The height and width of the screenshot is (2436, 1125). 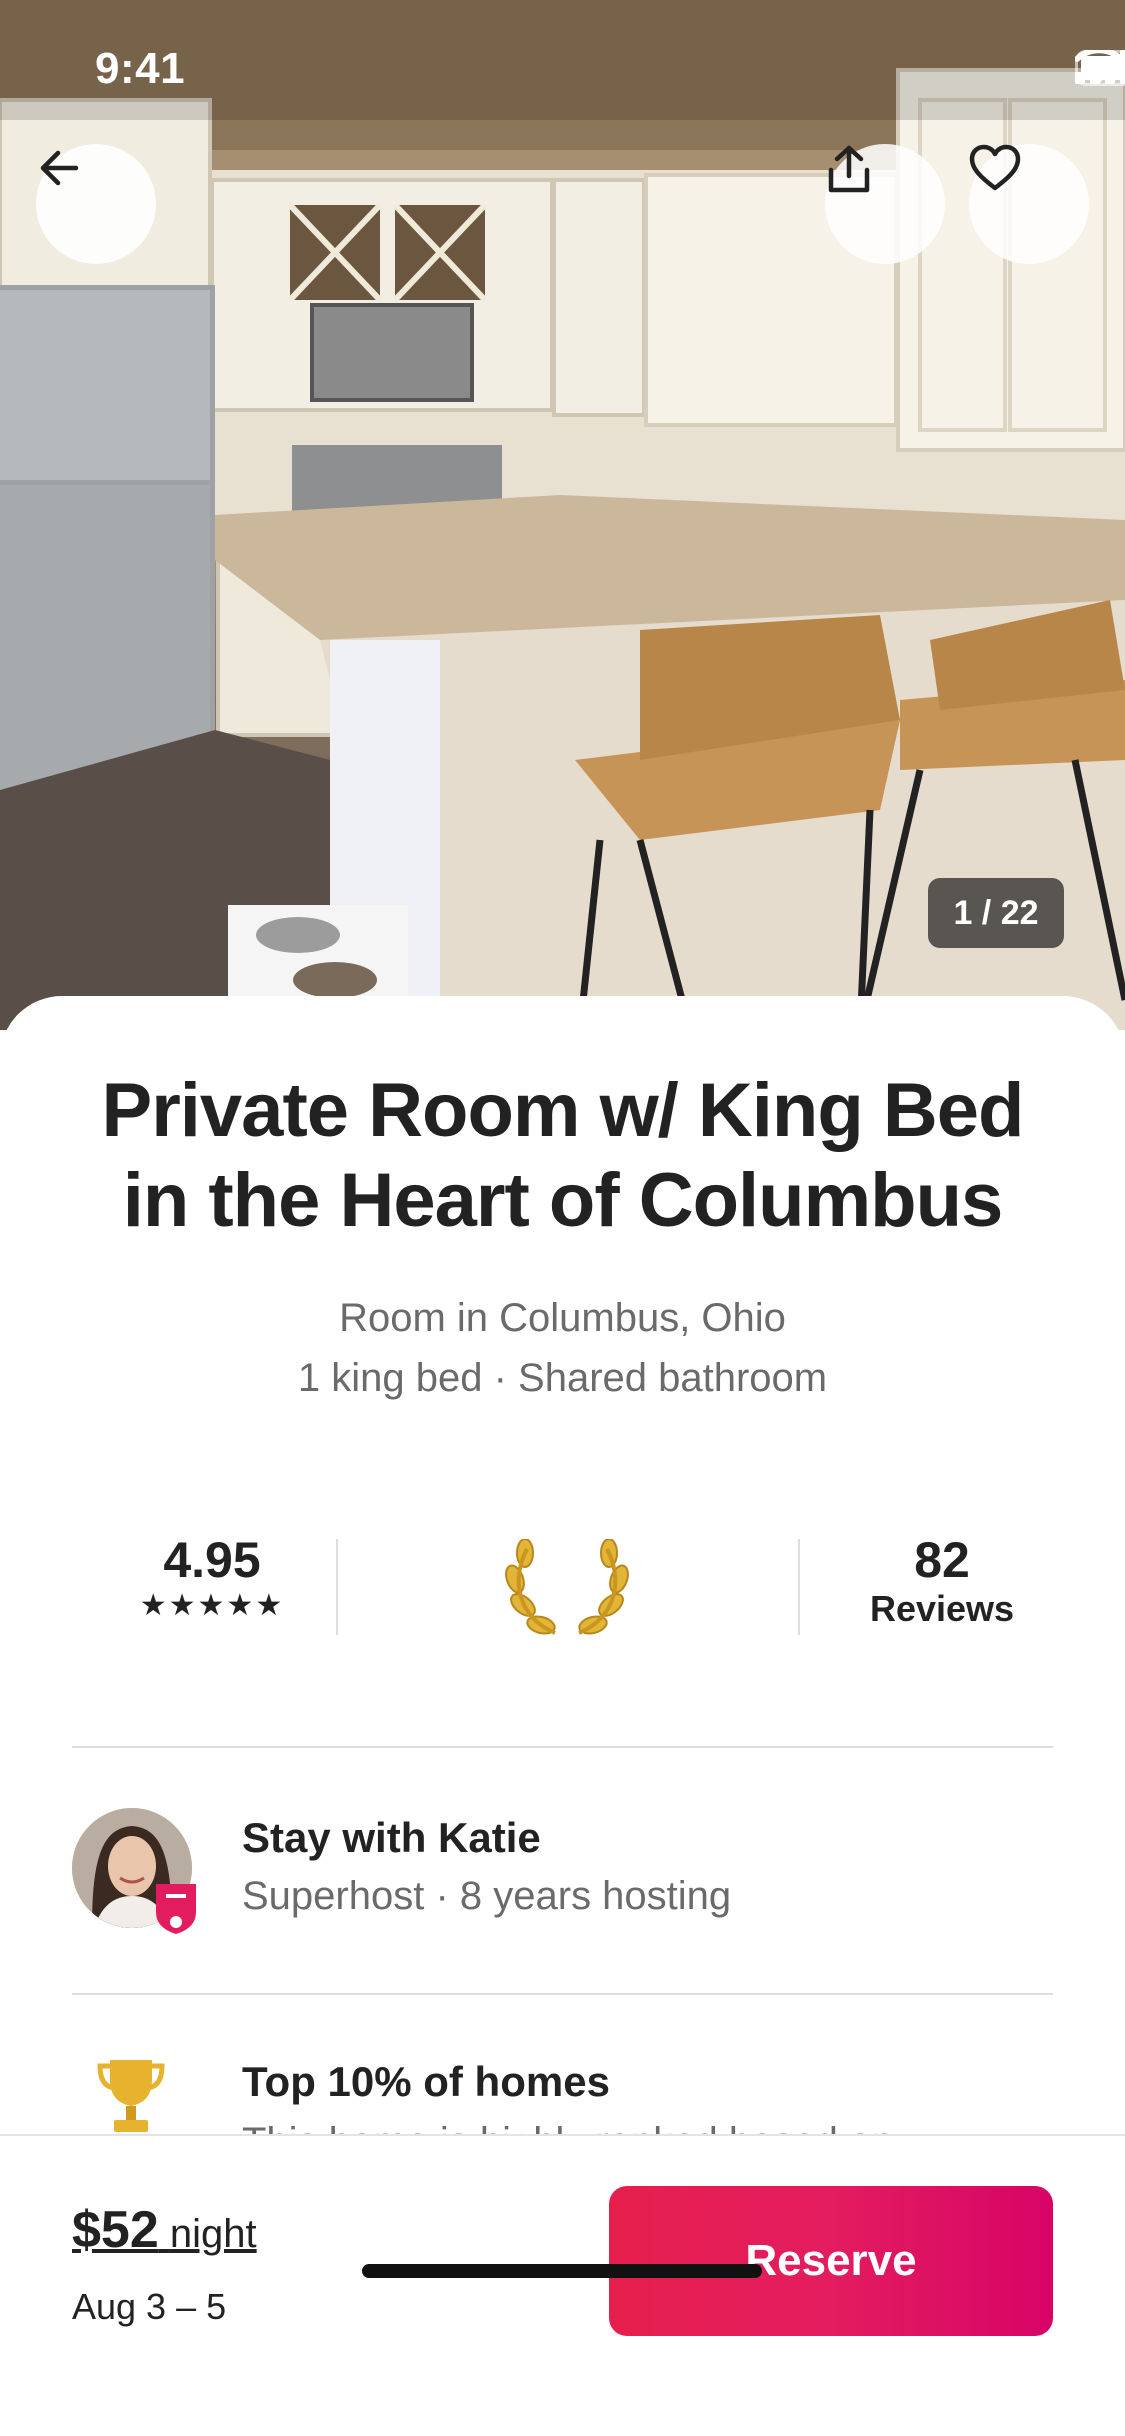 I want to click on star-rating-icon: ★★★★★, so click(x=212, y=1605).